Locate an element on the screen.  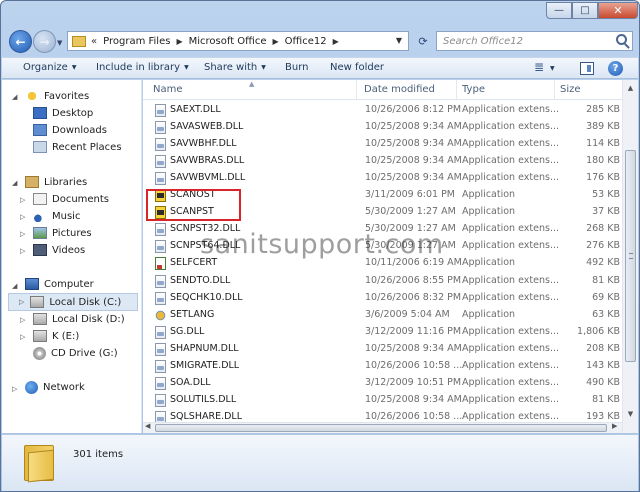
nav-pictures: Pictures is located at coordinates (62, 233).